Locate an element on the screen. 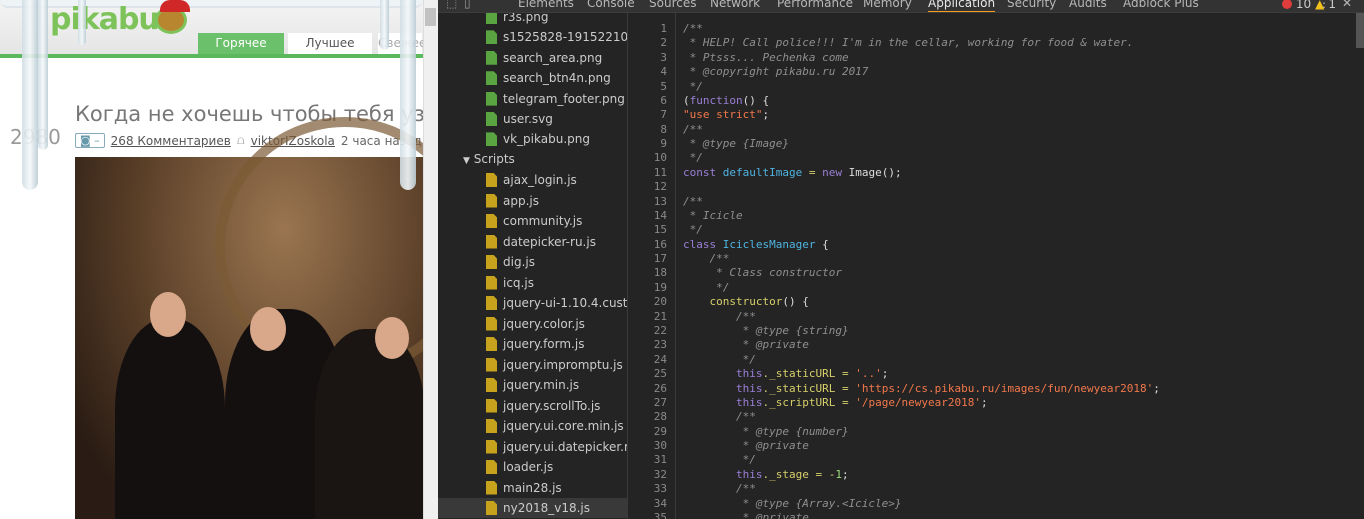 The image size is (1364, 519). tree-file: app.js is located at coordinates (556, 201).